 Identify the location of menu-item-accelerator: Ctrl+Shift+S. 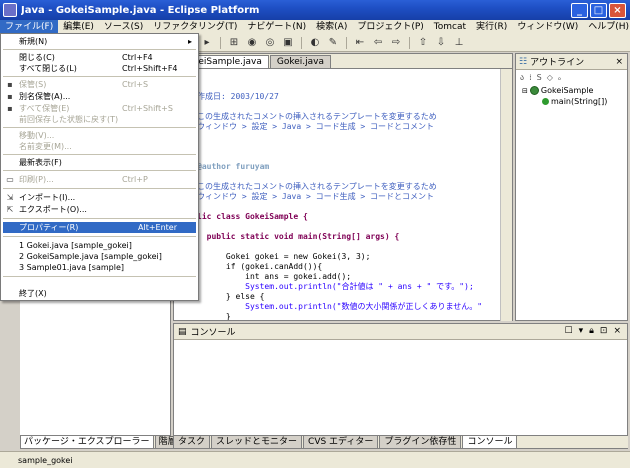
(147, 108).